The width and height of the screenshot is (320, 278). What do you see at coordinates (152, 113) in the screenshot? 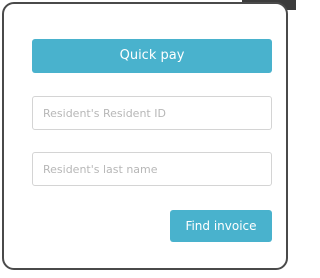
I see `resident-id-input` at bounding box center [152, 113].